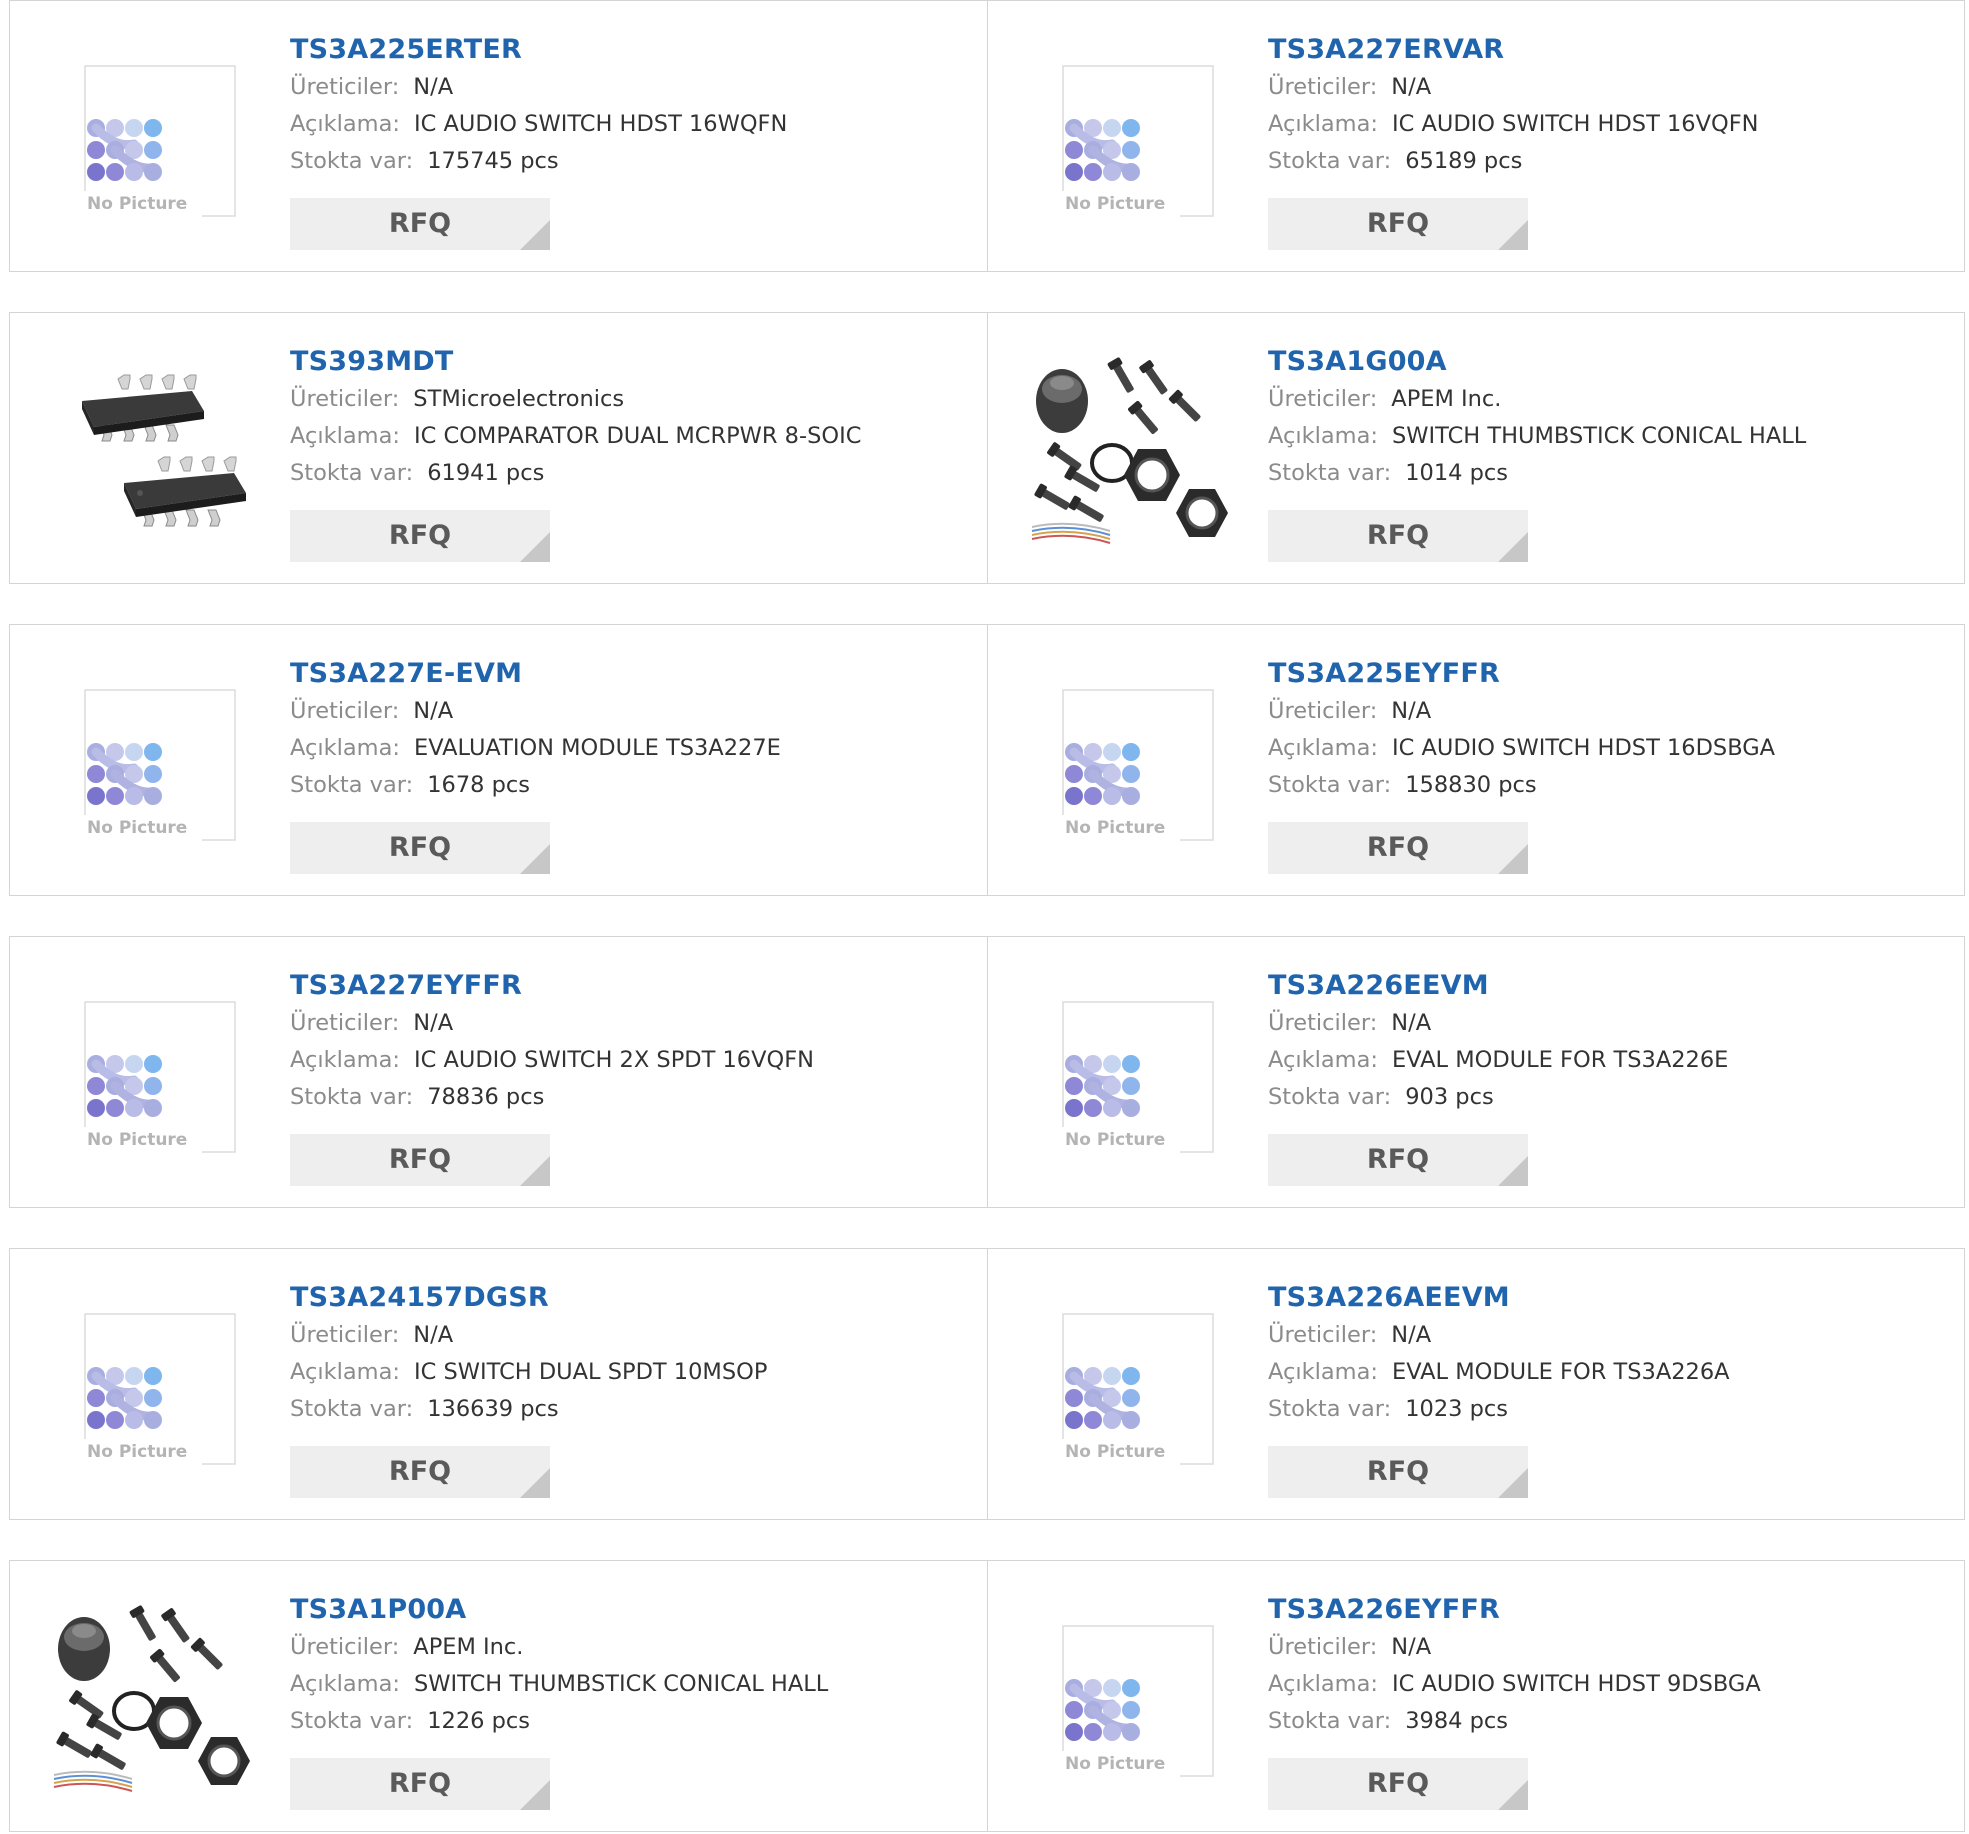 This screenshot has height=1834, width=1969. What do you see at coordinates (620, 50) in the screenshot?
I see `product-title-link: TS3A225ERTER` at bounding box center [620, 50].